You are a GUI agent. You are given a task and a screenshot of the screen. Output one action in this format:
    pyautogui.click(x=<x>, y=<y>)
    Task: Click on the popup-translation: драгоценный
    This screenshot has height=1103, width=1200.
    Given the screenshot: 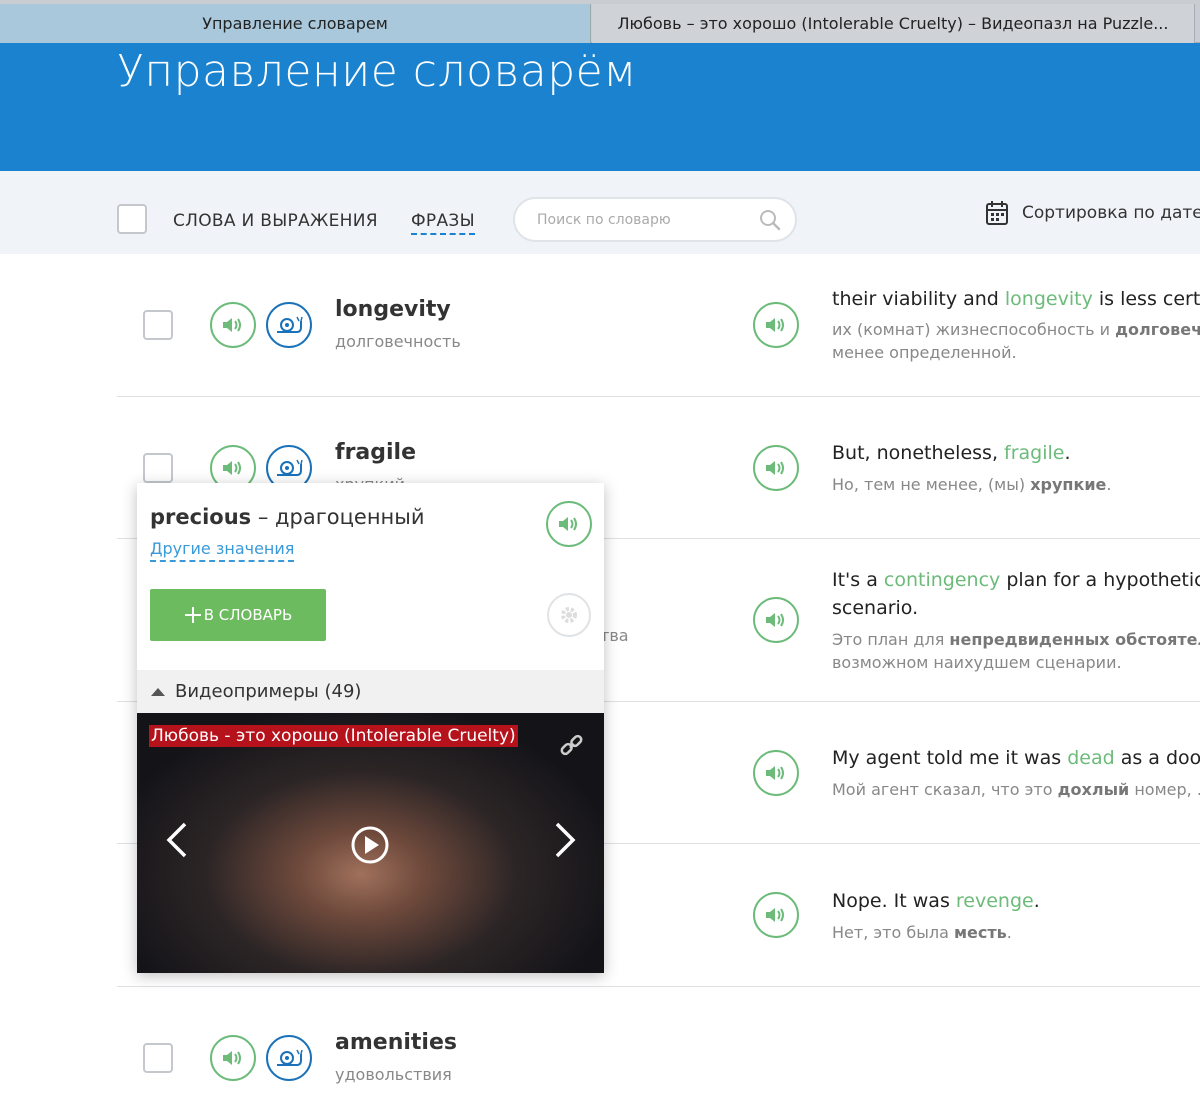 What is the action you would take?
    pyautogui.click(x=350, y=517)
    